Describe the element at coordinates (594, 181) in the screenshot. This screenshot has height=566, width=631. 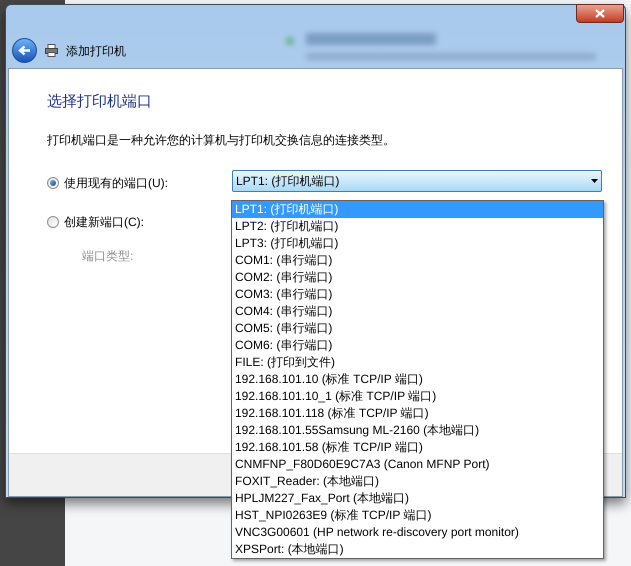
I see `dropdown-arrow-icon` at that location.